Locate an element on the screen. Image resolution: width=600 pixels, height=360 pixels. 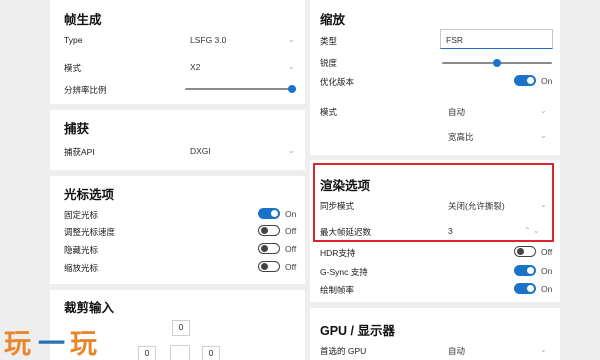
capture-card: 捕获 捕获API DXGI ⌄ is located at coordinates (177, 140).